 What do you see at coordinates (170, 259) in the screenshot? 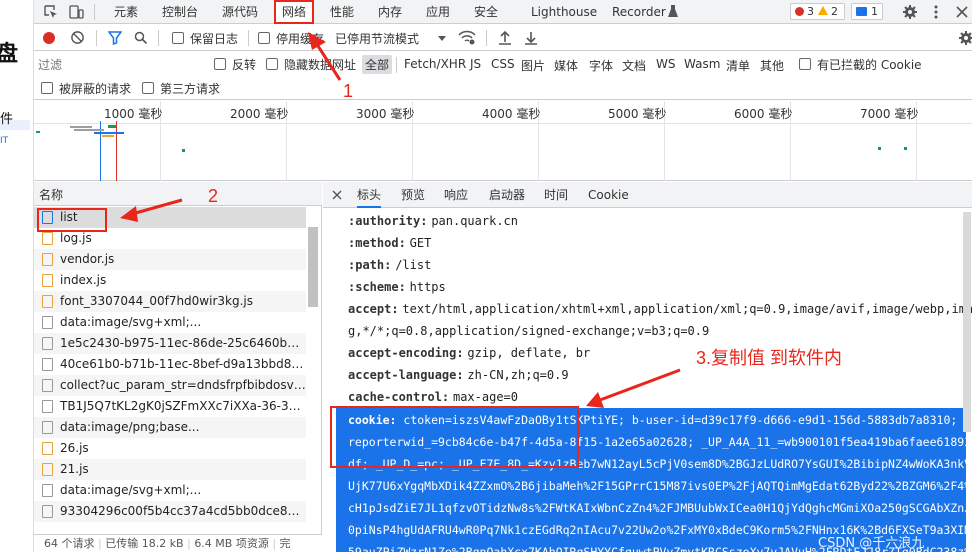
I see `request-row: vendor.js` at bounding box center [170, 259].